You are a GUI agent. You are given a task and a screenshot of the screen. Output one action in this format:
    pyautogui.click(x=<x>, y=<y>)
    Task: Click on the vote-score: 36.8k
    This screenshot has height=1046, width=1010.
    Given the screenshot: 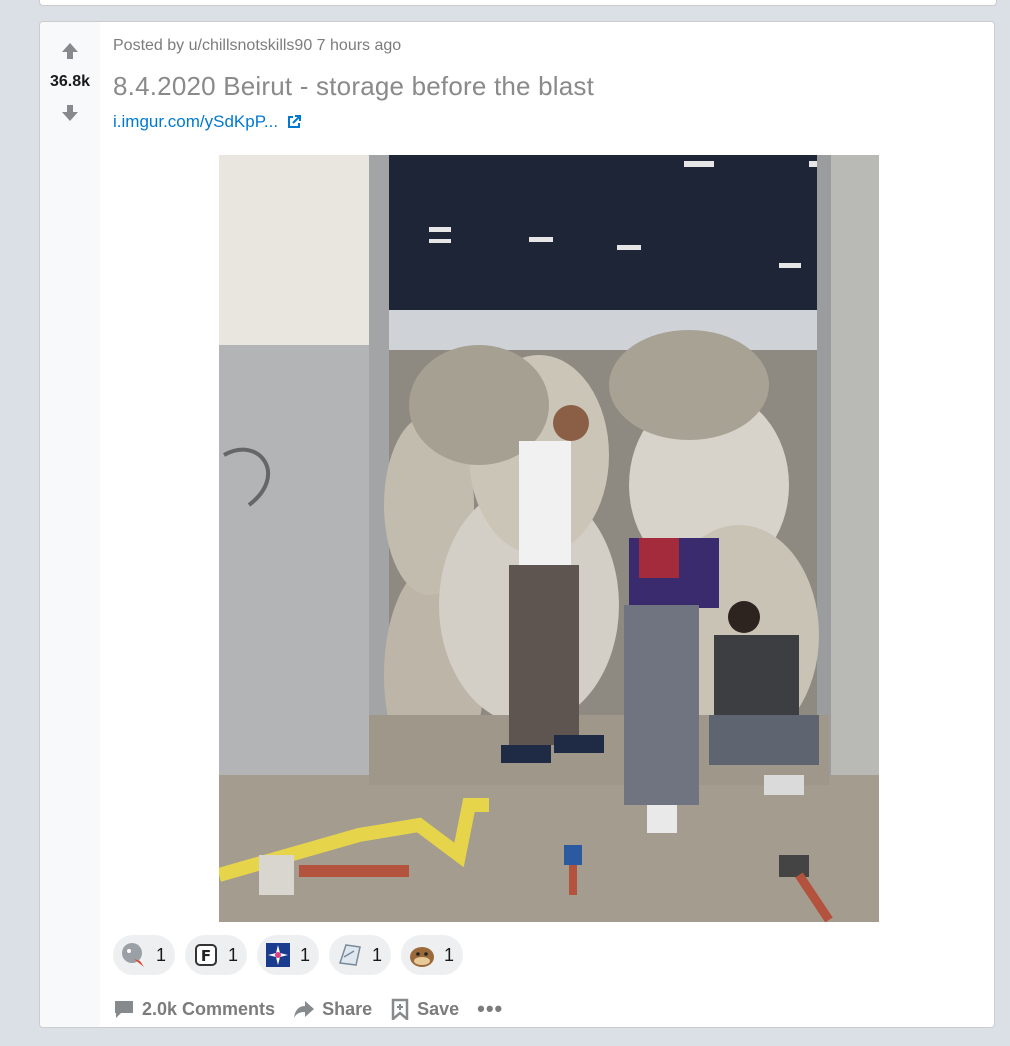 What is the action you would take?
    pyautogui.click(x=70, y=81)
    